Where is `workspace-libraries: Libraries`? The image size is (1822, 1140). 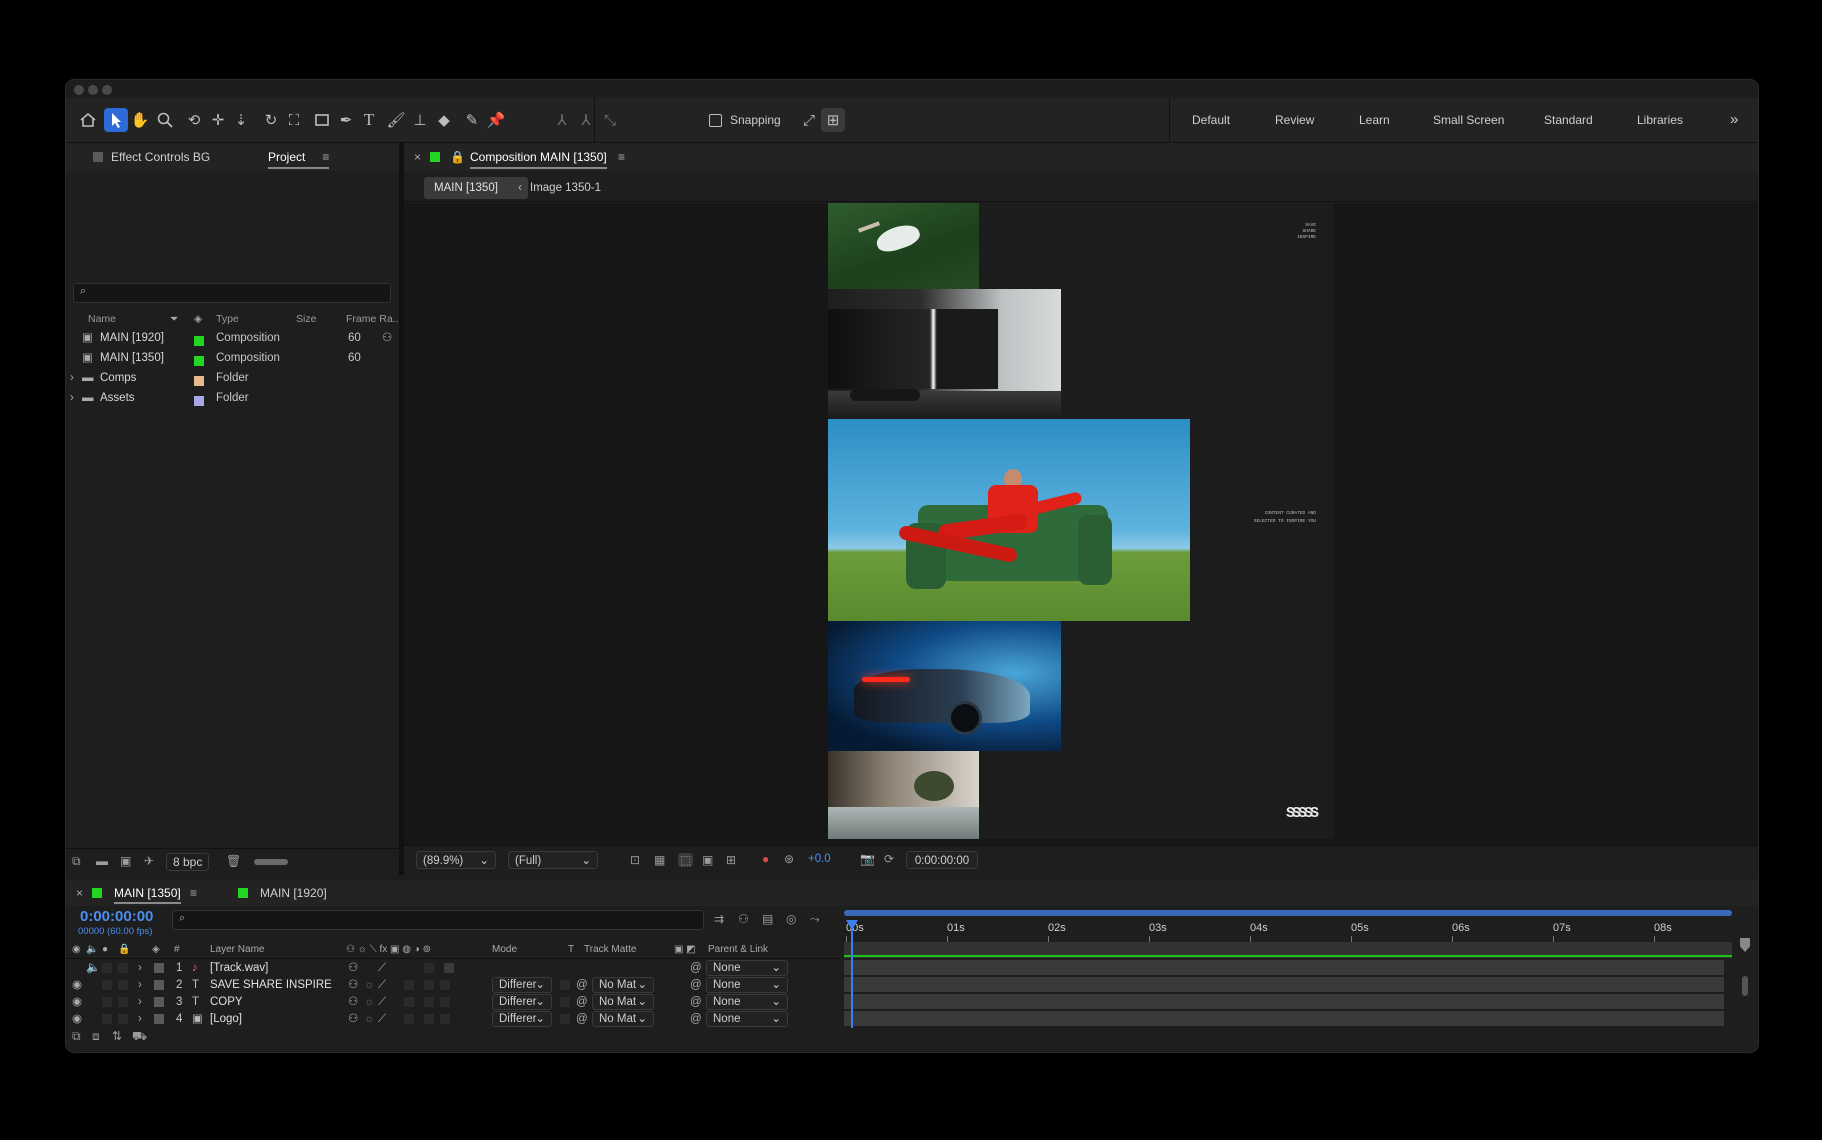
workspace-libraries: Libraries is located at coordinates (1660, 120).